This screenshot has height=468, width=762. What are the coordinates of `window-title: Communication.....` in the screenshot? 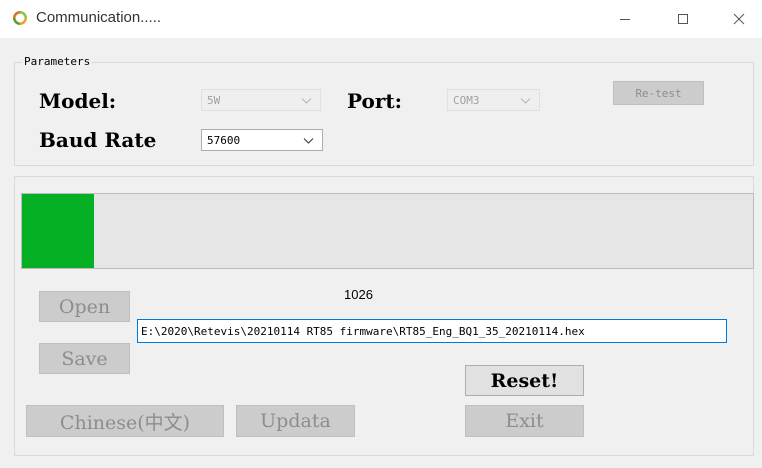 It's located at (99, 17).